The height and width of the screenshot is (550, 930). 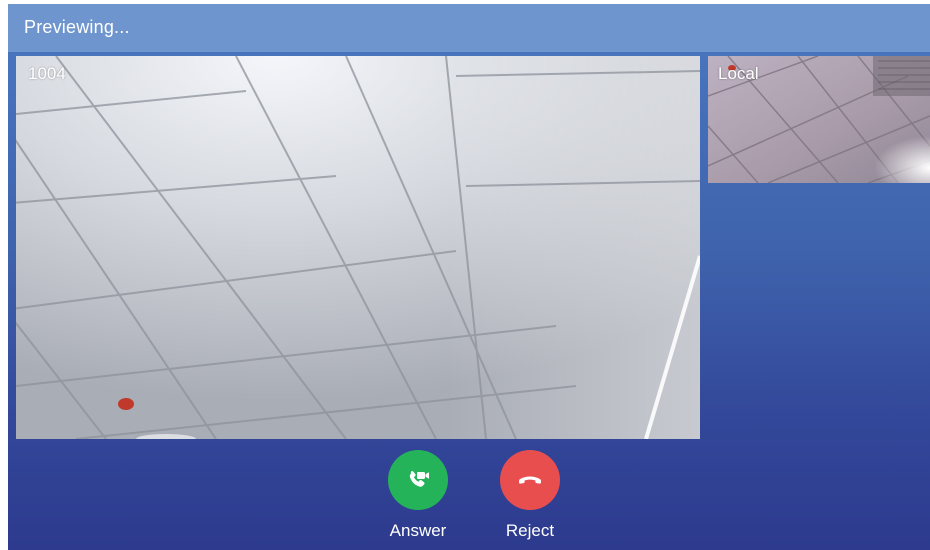 I want to click on answer-label: Answer, so click(x=418, y=530).